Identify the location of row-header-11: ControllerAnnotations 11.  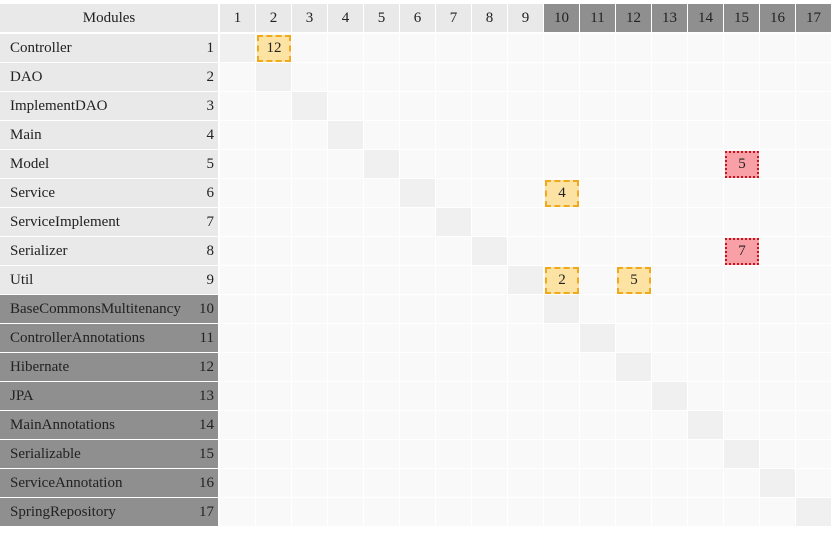
(109, 338).